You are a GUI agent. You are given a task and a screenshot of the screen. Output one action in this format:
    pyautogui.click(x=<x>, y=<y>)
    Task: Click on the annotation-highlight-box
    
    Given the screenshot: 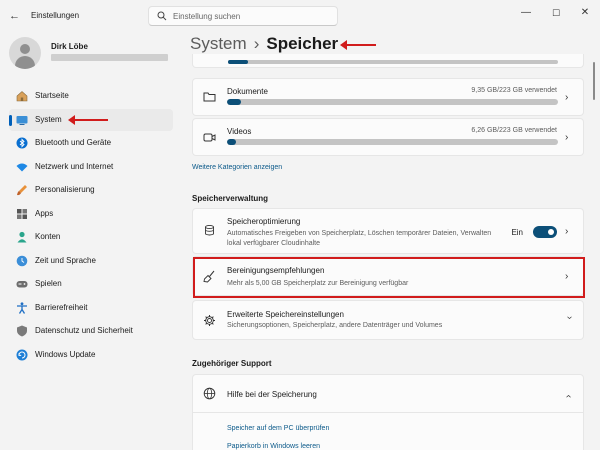 What is the action you would take?
    pyautogui.click(x=389, y=277)
    